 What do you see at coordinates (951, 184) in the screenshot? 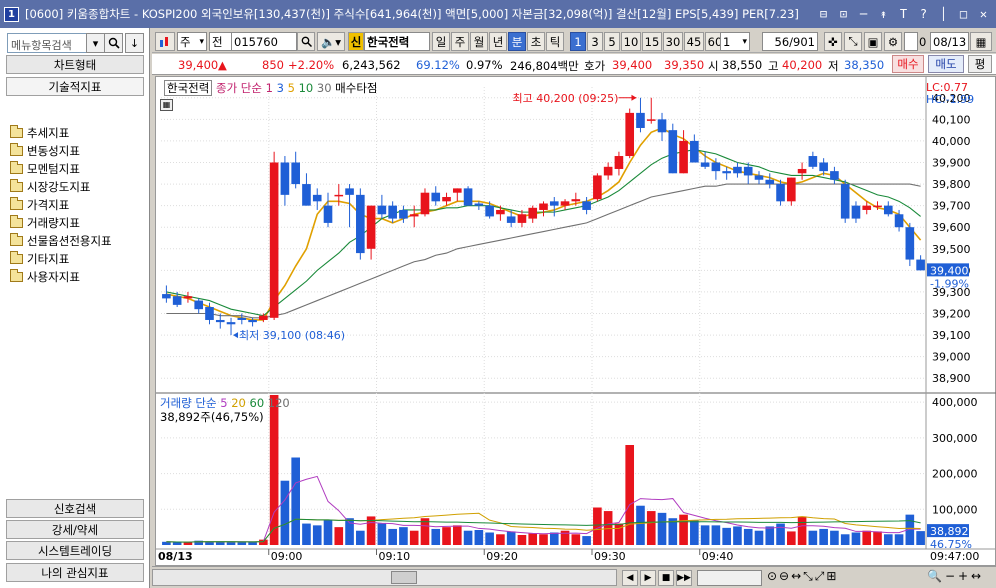
I see `price-tick-label: 39,800` at bounding box center [951, 184].